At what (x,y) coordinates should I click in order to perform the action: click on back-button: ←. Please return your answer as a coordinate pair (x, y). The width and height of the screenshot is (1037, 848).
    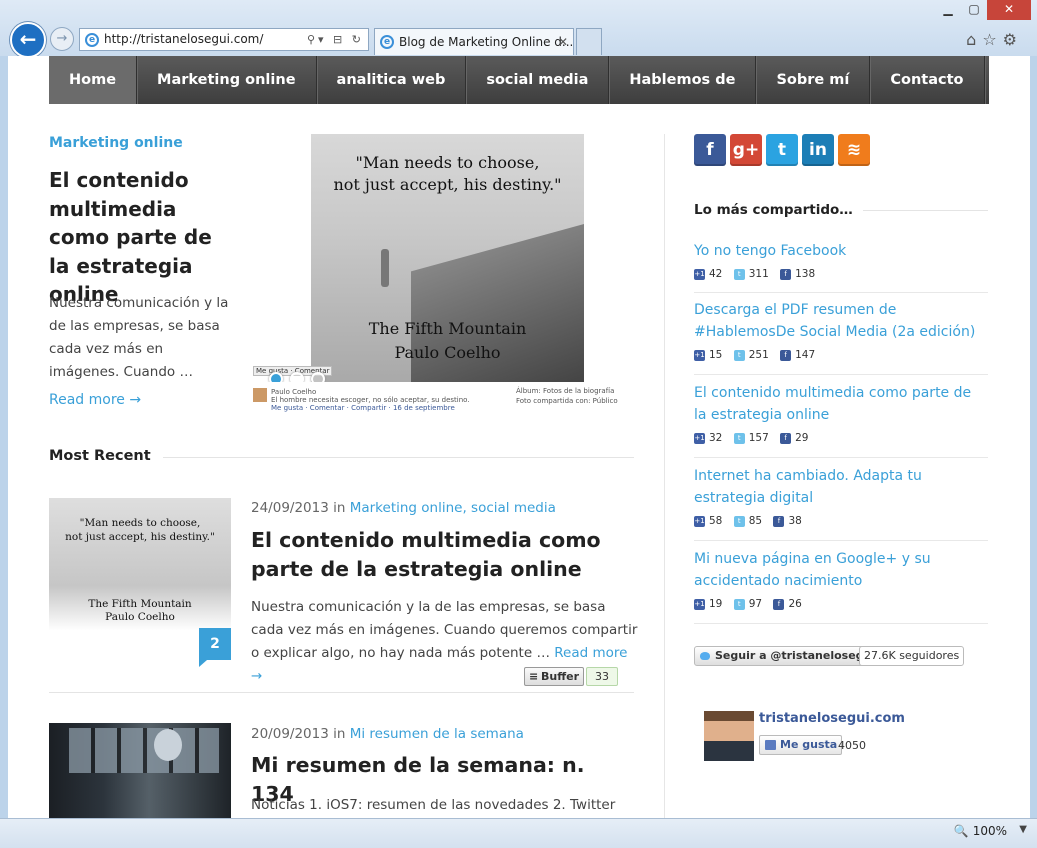
    Looking at the image, I should click on (28, 40).